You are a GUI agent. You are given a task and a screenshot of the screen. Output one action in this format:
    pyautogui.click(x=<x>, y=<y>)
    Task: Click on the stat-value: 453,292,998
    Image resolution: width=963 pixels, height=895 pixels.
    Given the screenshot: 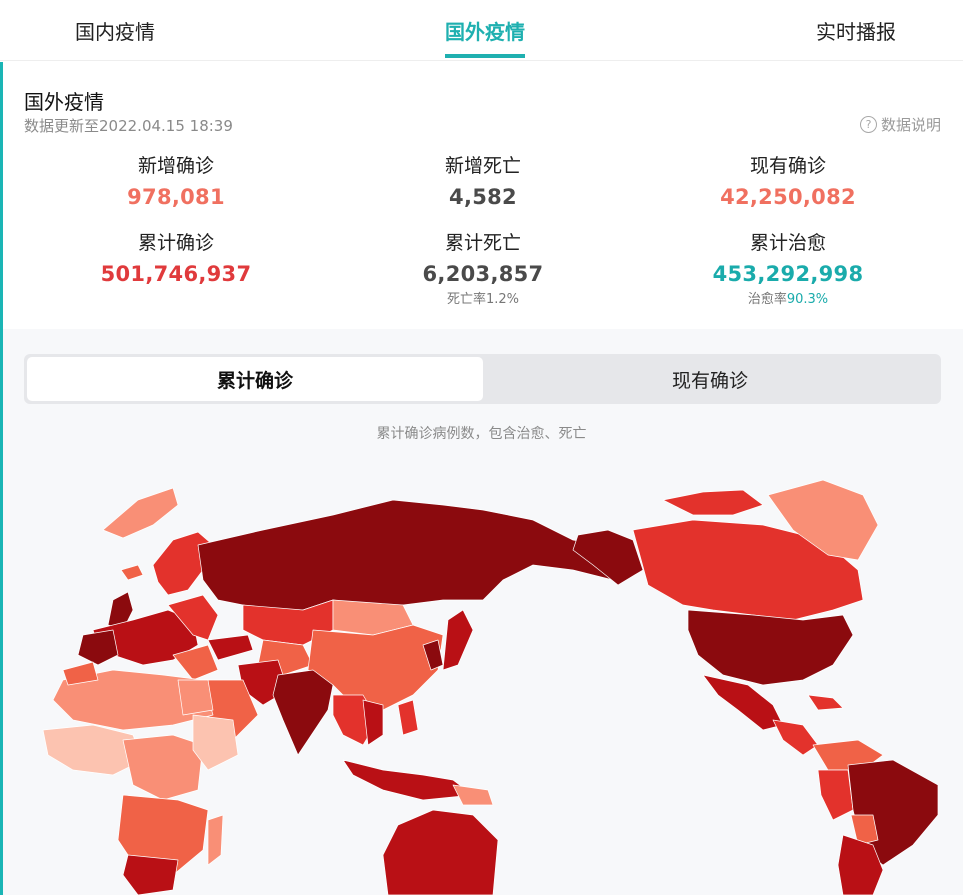 What is the action you would take?
    pyautogui.click(x=788, y=274)
    